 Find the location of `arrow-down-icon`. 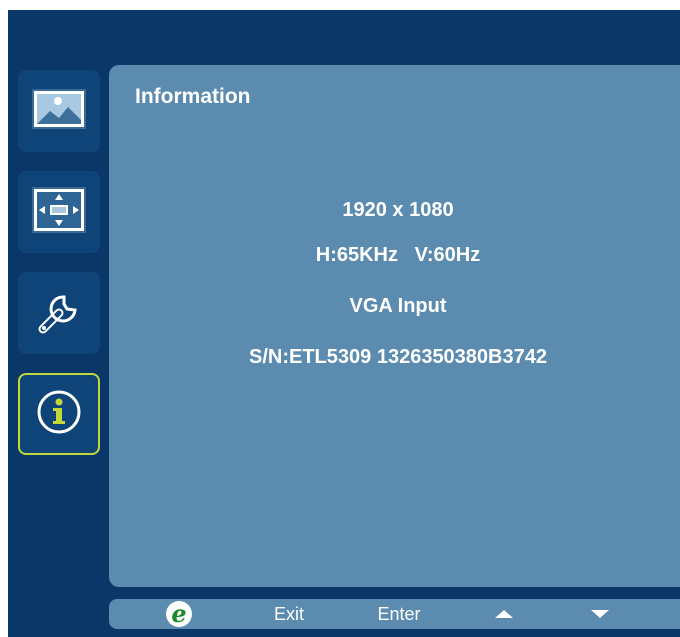

arrow-down-icon is located at coordinates (600, 614).